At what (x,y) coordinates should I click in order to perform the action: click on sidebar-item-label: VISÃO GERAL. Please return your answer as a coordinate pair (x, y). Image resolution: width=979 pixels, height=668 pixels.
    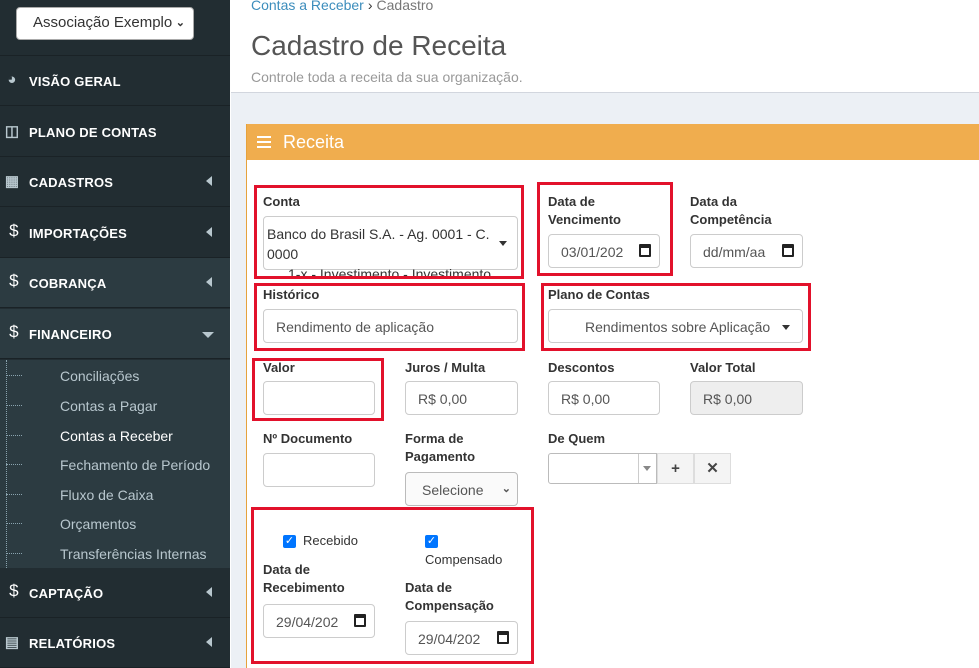
    Looking at the image, I should click on (75, 81).